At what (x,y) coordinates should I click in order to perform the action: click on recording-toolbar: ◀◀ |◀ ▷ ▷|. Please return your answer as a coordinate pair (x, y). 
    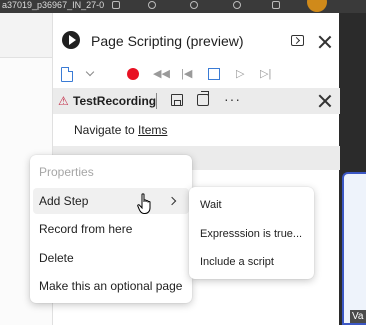
    Looking at the image, I should click on (196, 75).